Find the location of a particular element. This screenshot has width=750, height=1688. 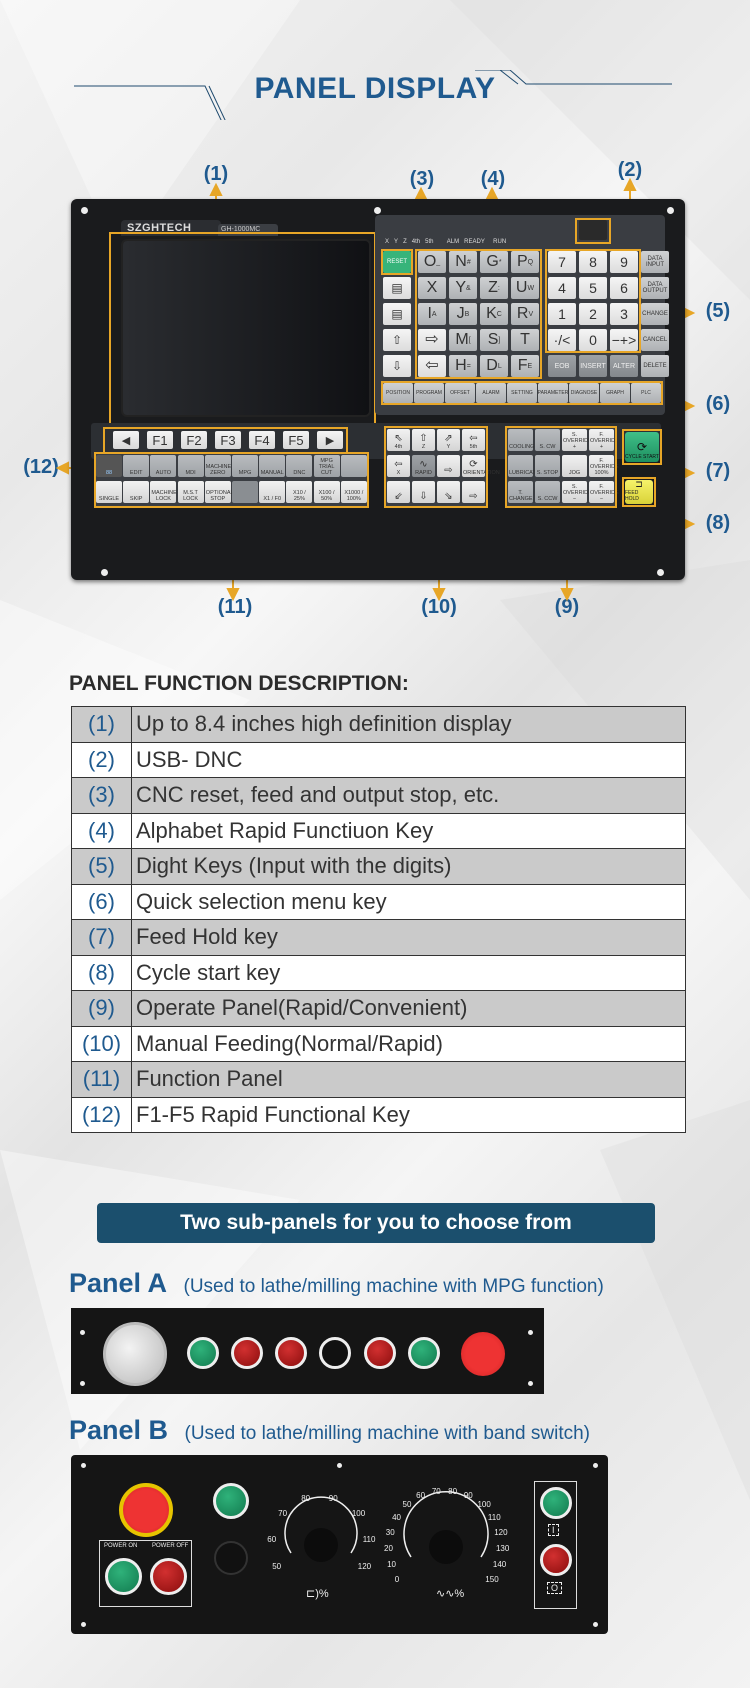

description-row: (4) Alphabet Rapid Functiuon Key is located at coordinates (378, 830).